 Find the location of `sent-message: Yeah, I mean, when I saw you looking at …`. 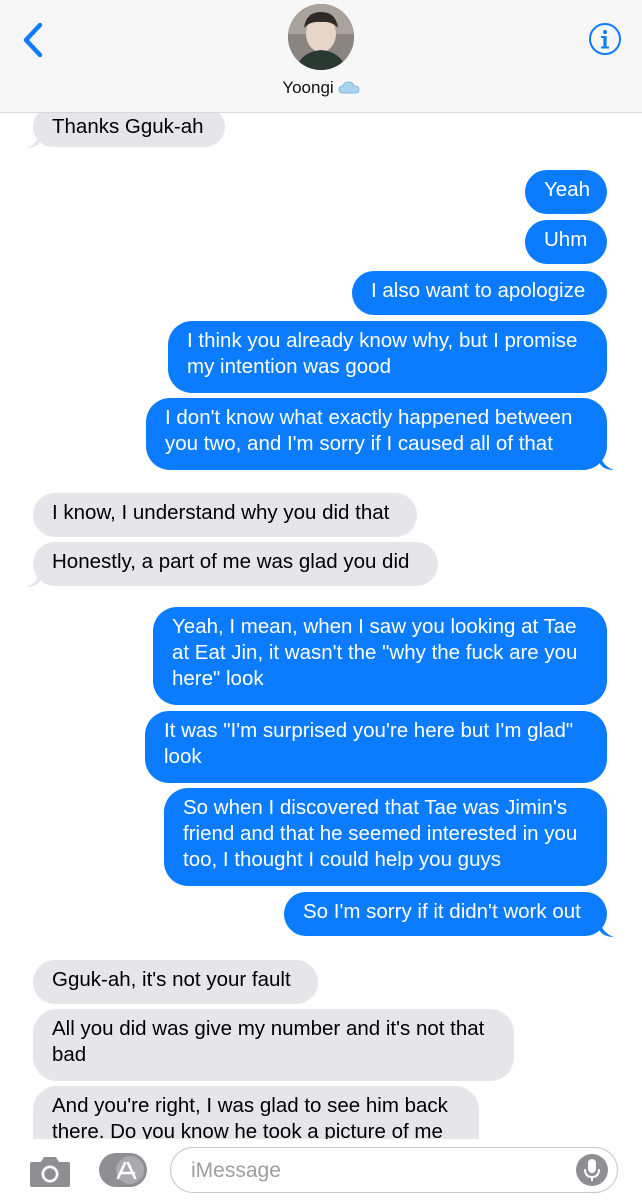

sent-message: Yeah, I mean, when I saw you looking at … is located at coordinates (380, 656).